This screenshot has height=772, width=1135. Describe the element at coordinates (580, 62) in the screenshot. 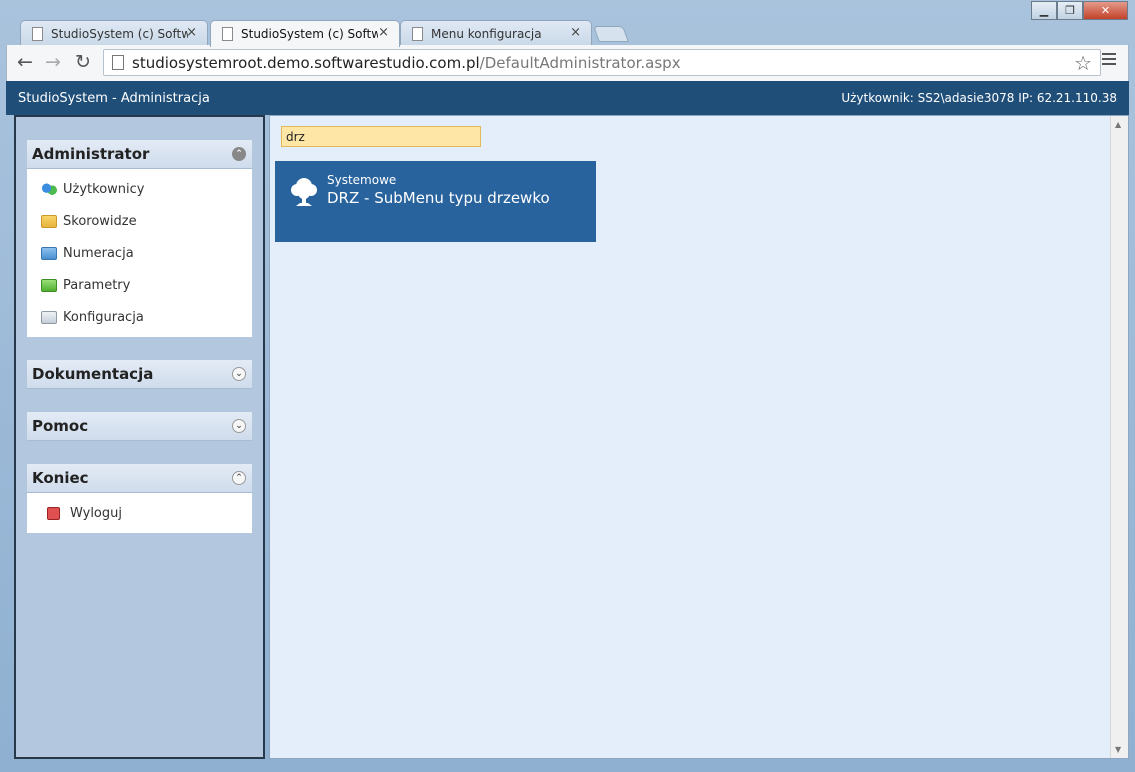

I see `url-path: /DefaultAdministrator.aspx` at that location.